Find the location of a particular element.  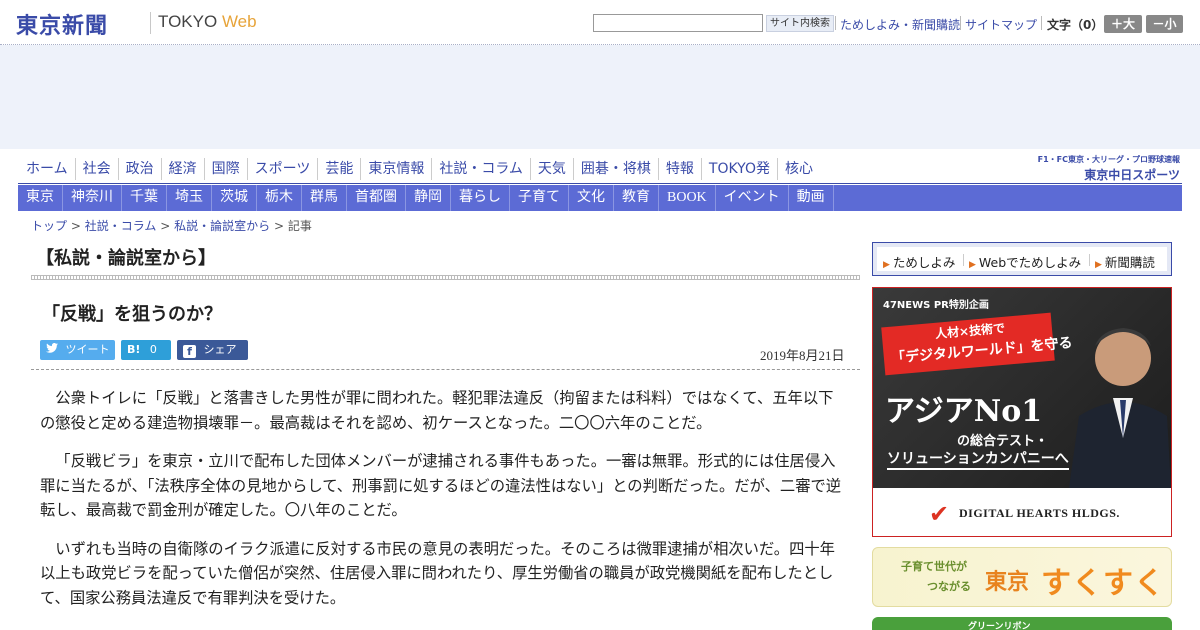

region-ibaraki: 茨城 is located at coordinates (234, 198).